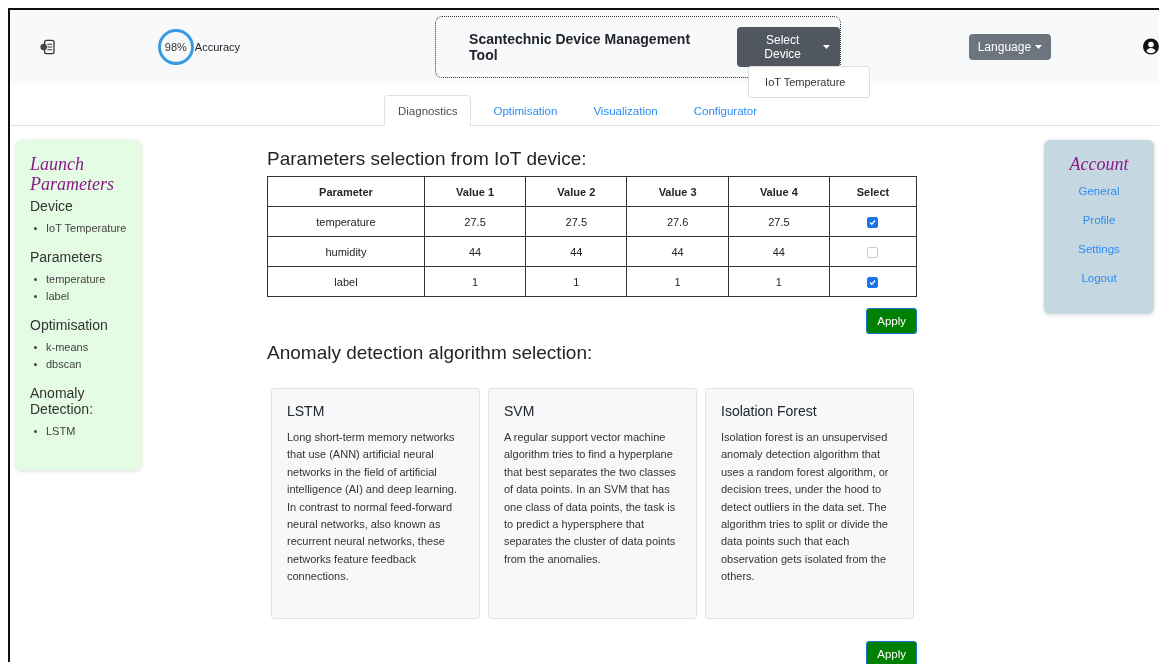 The image size is (1159, 664). I want to click on user-icon, so click(1151, 46).